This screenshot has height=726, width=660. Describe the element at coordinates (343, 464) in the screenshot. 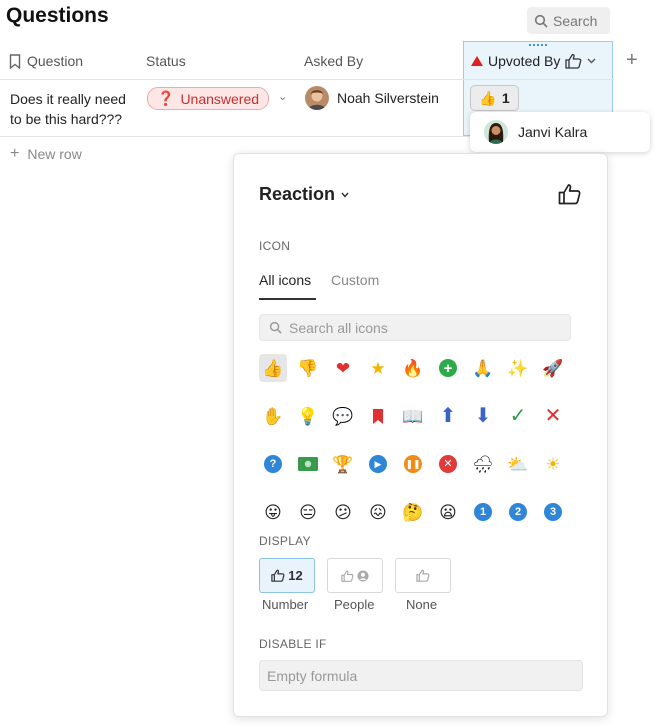

I see `trophy-icon: 🏆` at that location.